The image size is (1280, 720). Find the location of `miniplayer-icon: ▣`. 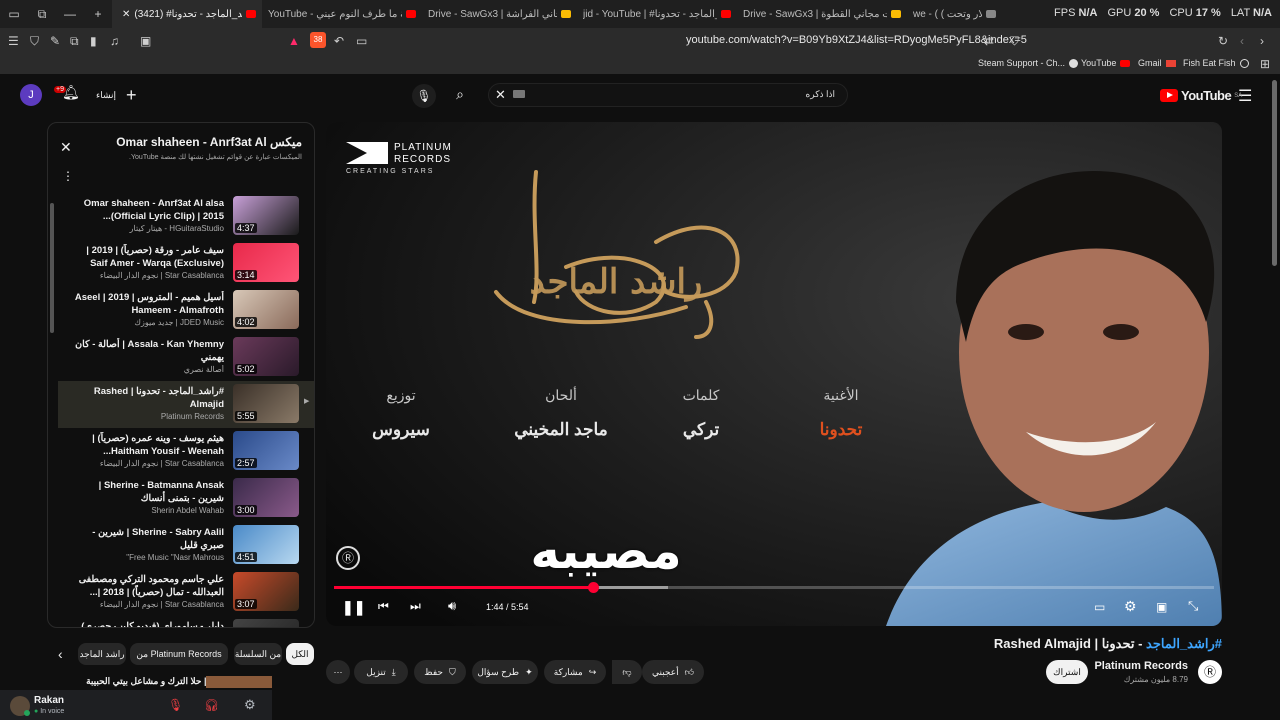

miniplayer-icon: ▣ is located at coordinates (1161, 607).